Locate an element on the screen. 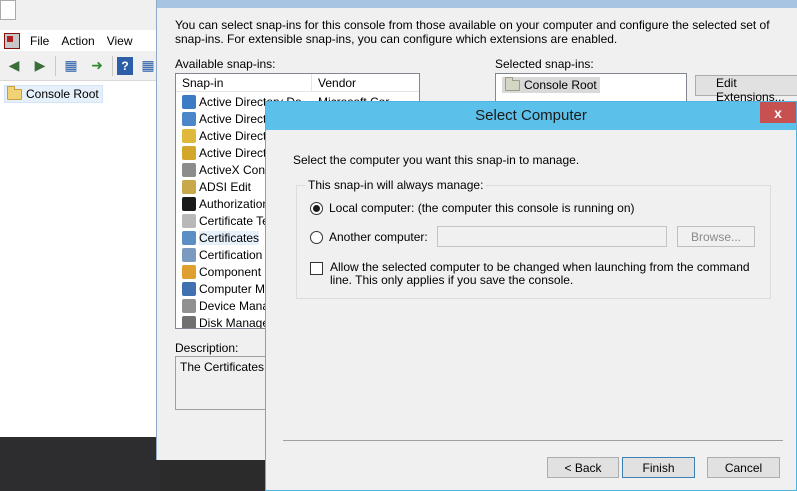  description-label: Description: is located at coordinates (207, 348).